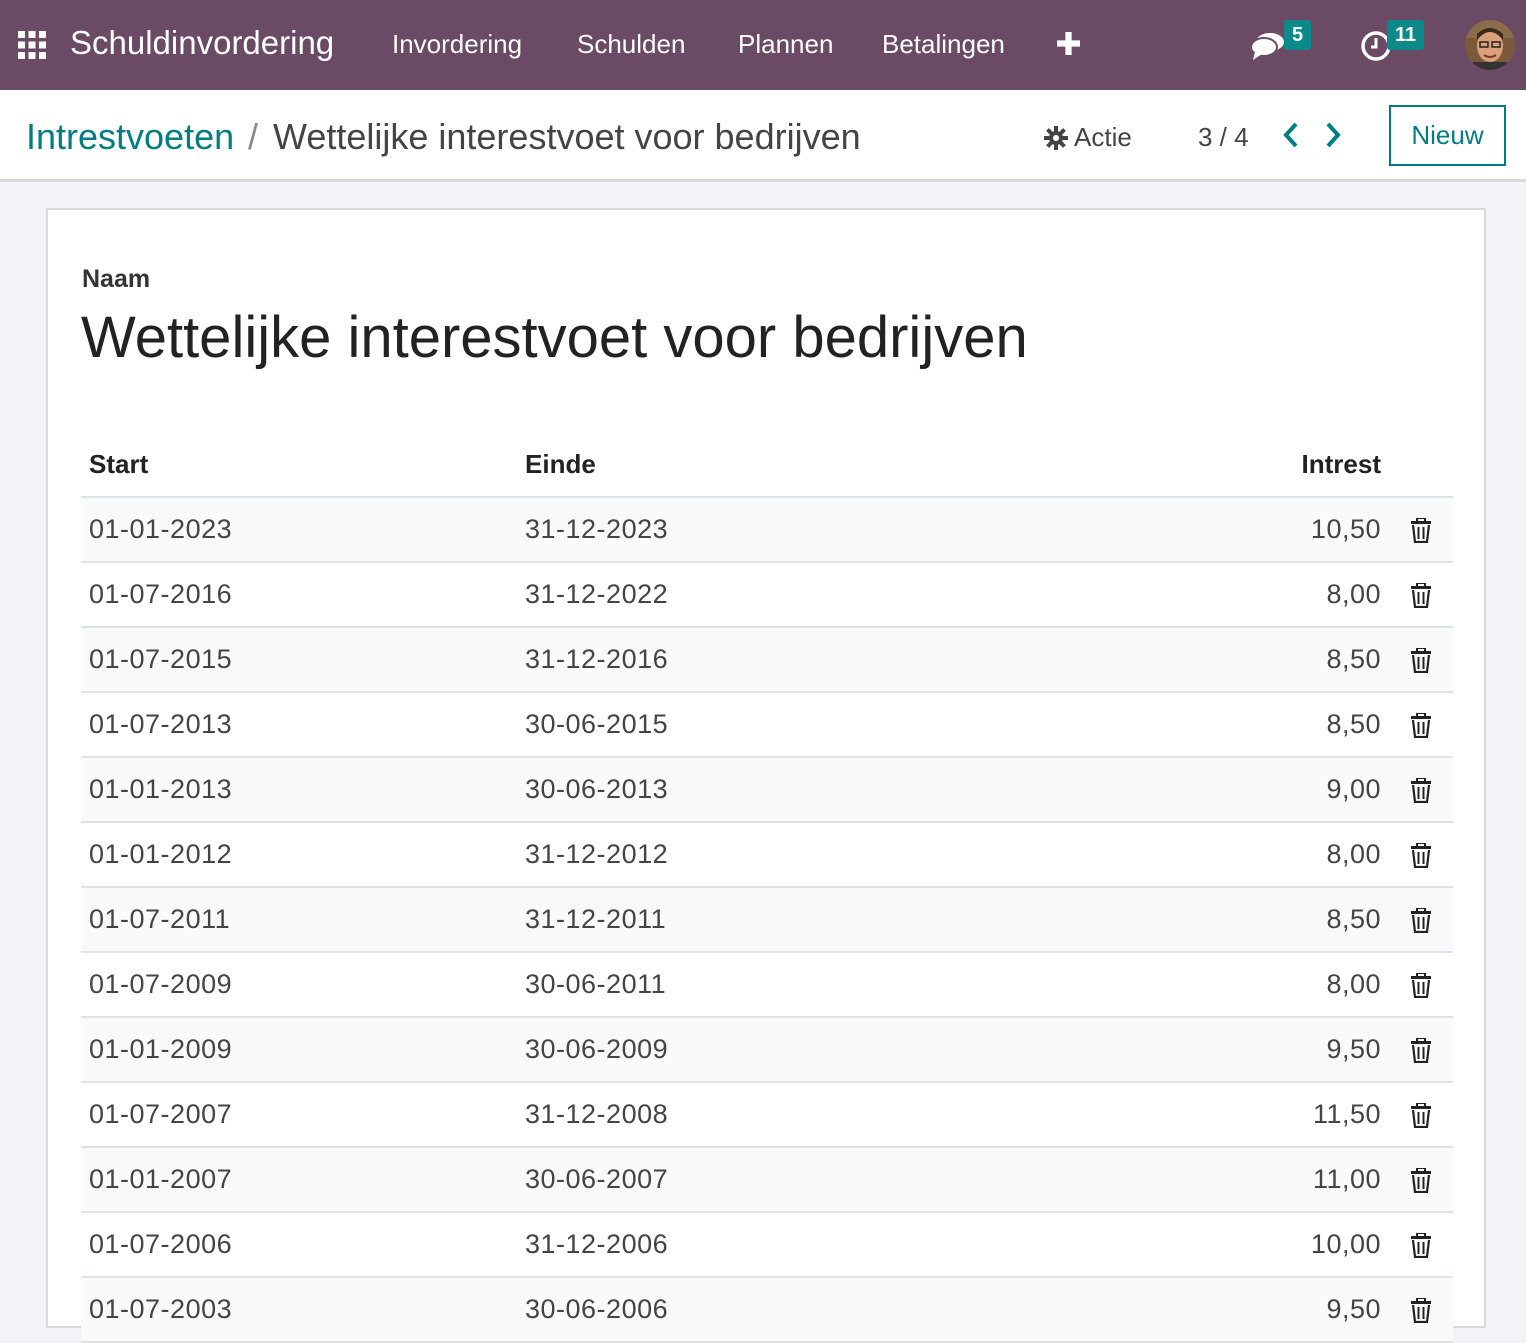 Image resolution: width=1526 pixels, height=1343 pixels. I want to click on table-row: 01-07-2006 31-12-2006 10,00, so click(767, 1245).